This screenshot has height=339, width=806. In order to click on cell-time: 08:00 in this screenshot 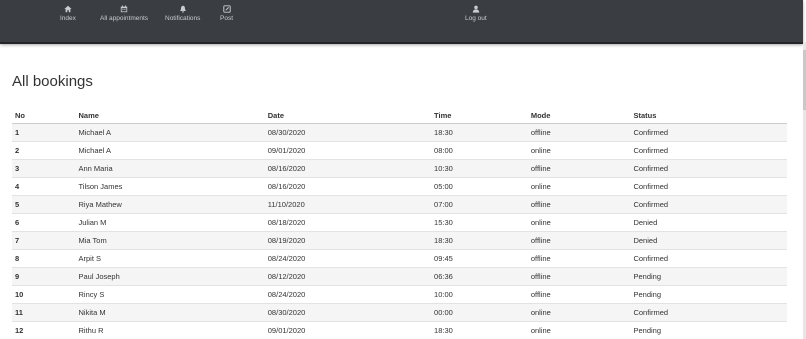, I will do `click(479, 150)`.